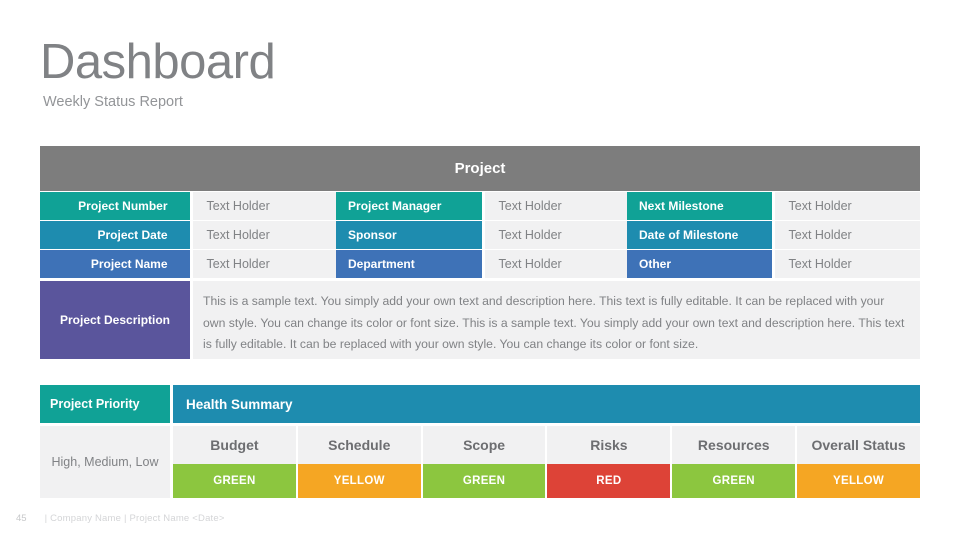  I want to click on metric-risks: Risks RED, so click(609, 462).